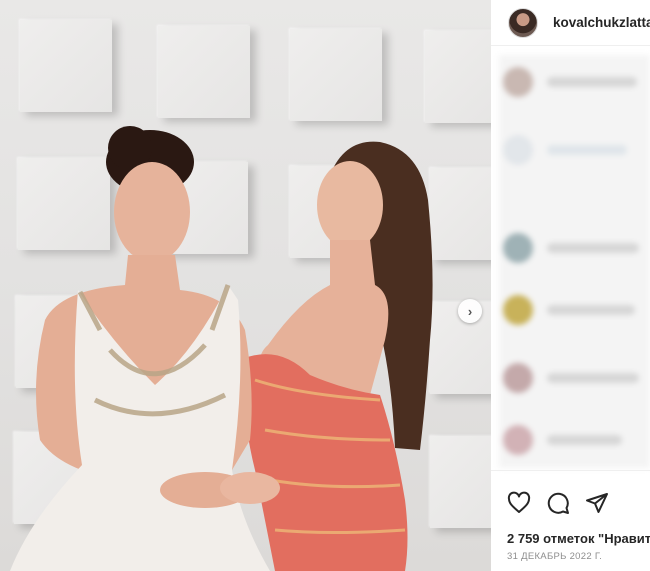 This screenshot has height=571, width=650. I want to click on heart-icon, so click(519, 503).